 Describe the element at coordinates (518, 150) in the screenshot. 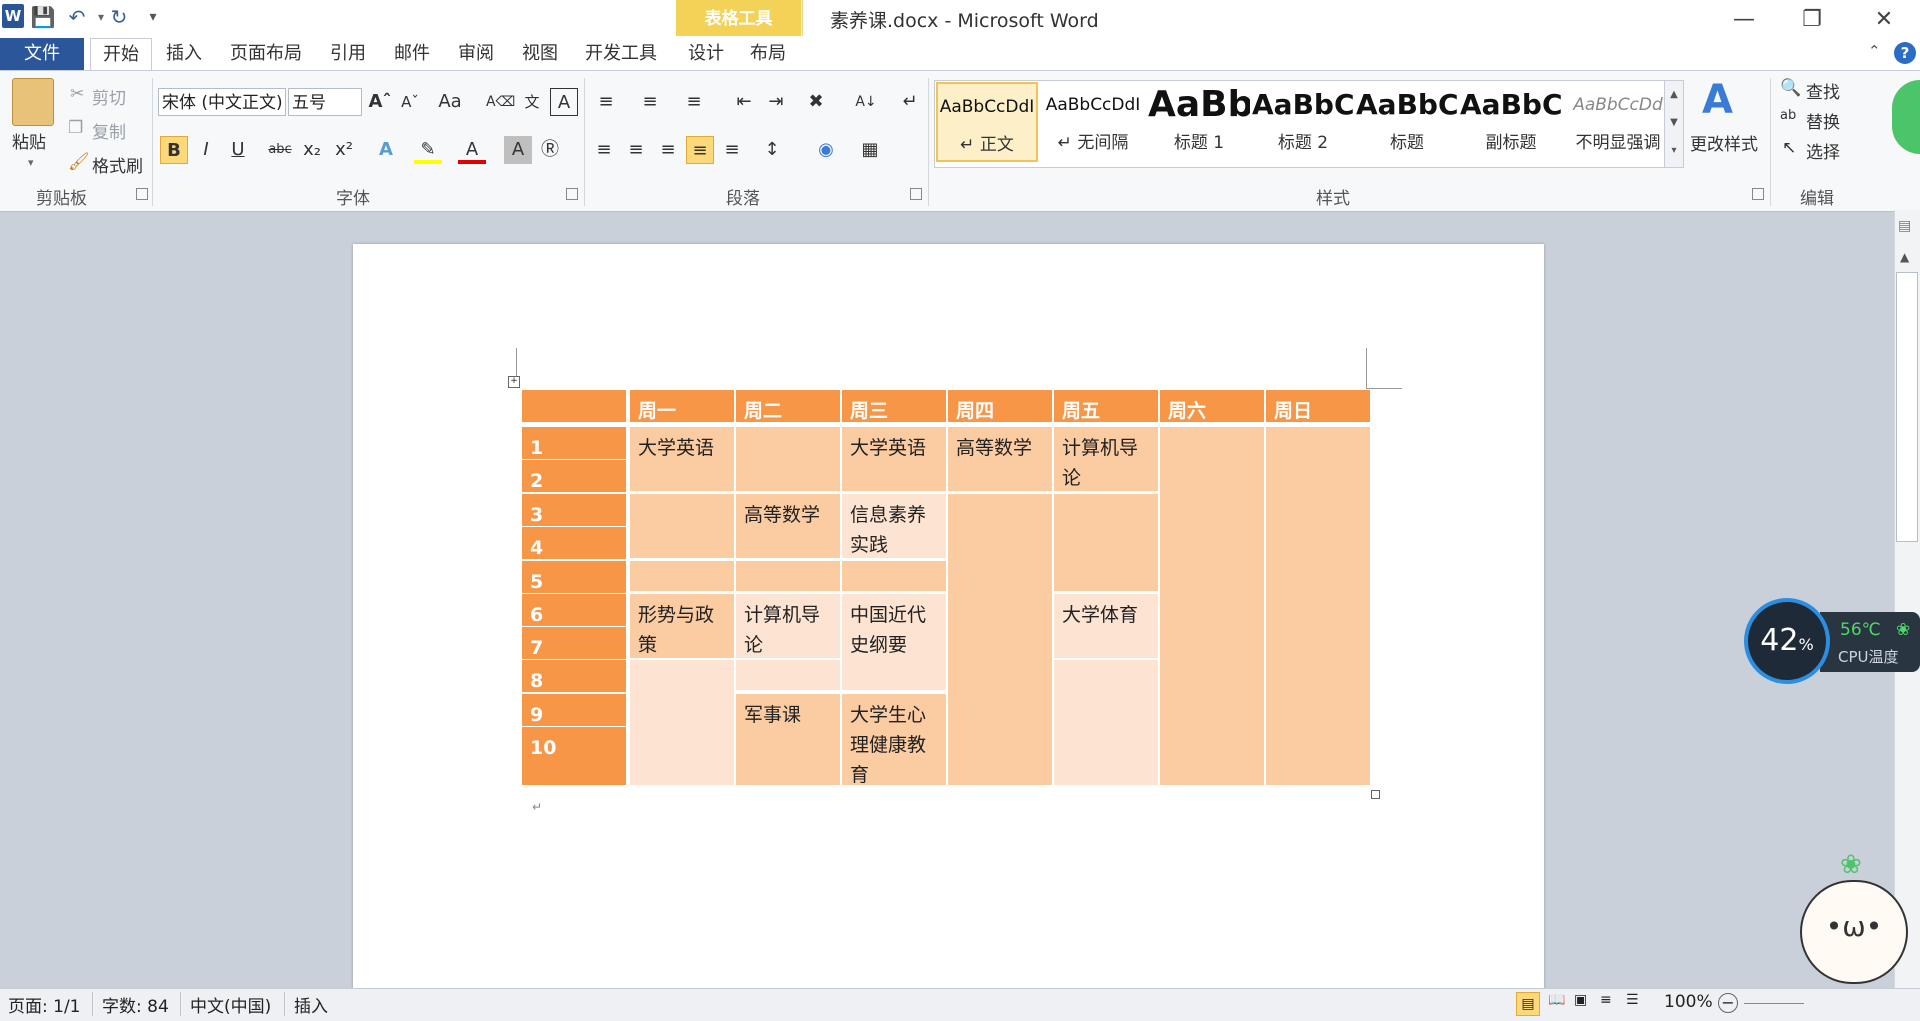

I see `char-shading-icon: A` at that location.